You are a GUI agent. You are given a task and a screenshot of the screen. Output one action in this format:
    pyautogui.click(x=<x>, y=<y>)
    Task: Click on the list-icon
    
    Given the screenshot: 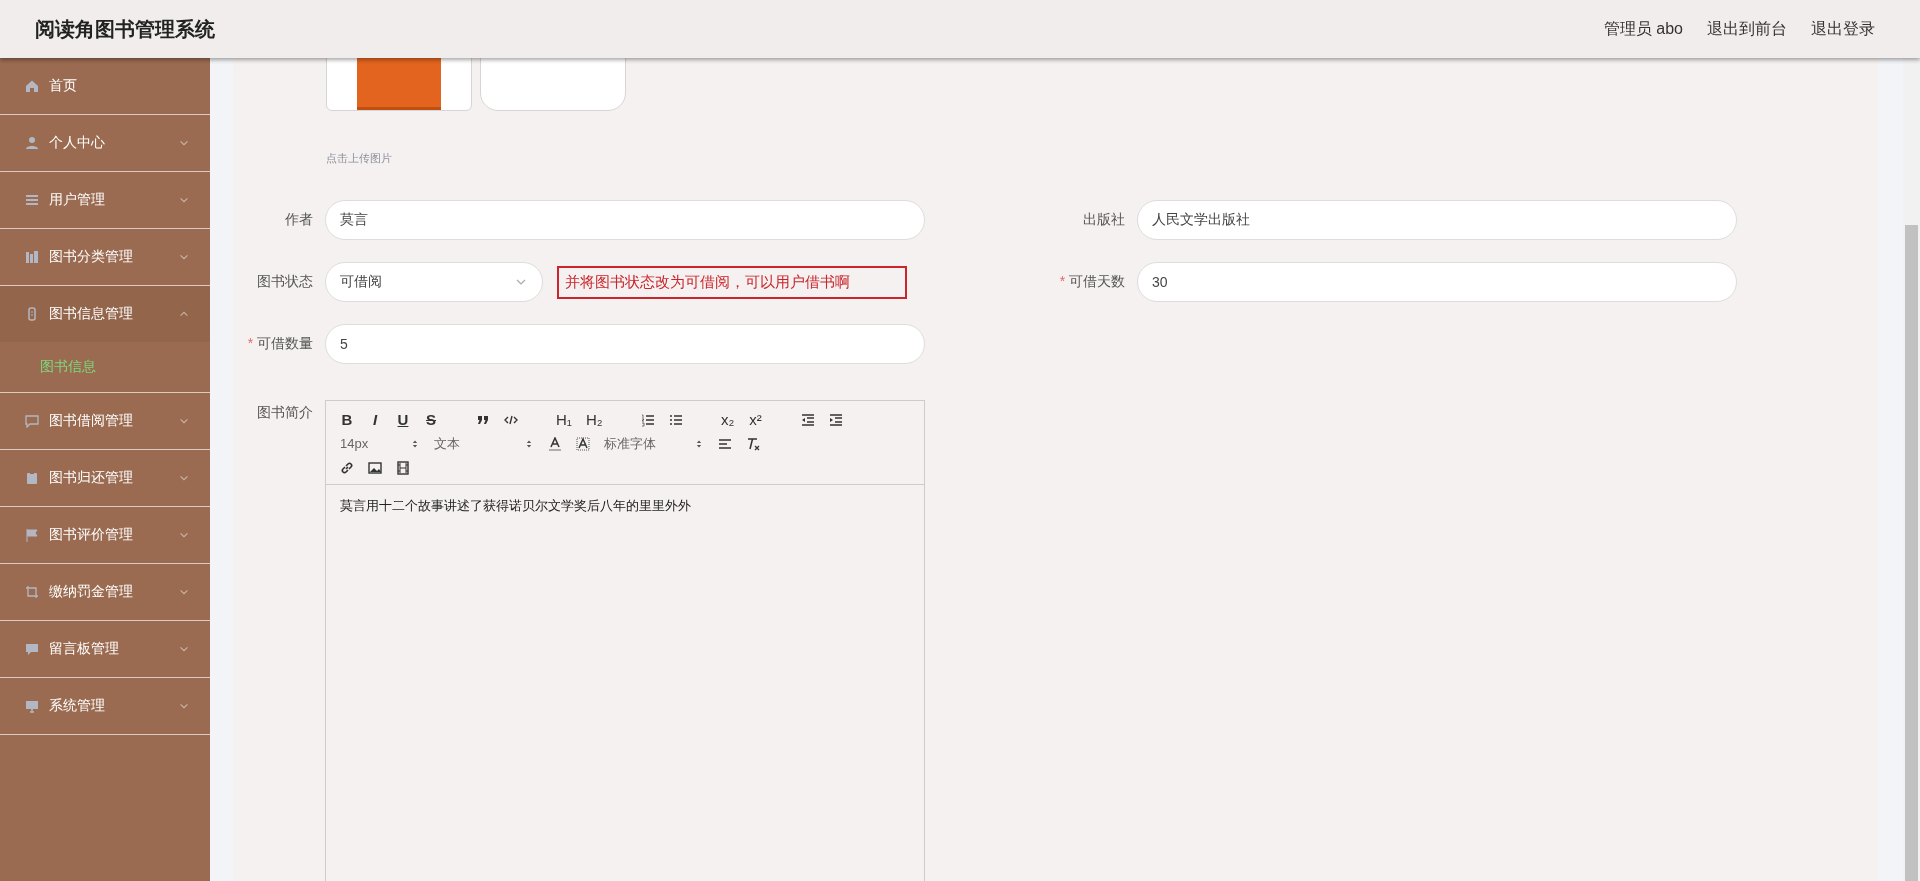 What is the action you would take?
    pyautogui.click(x=32, y=200)
    